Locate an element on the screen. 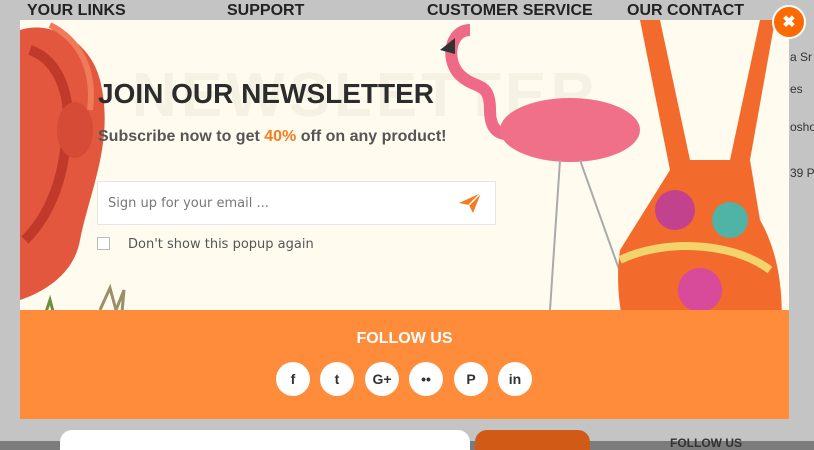 The image size is (814, 450). subtitle-text: off on any product! is located at coordinates (371, 136).